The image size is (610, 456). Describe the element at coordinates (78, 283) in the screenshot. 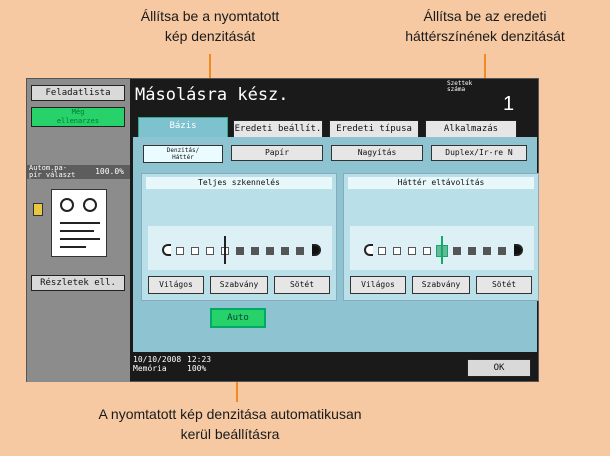

I see `reszletek-button: Részletek ell.` at that location.